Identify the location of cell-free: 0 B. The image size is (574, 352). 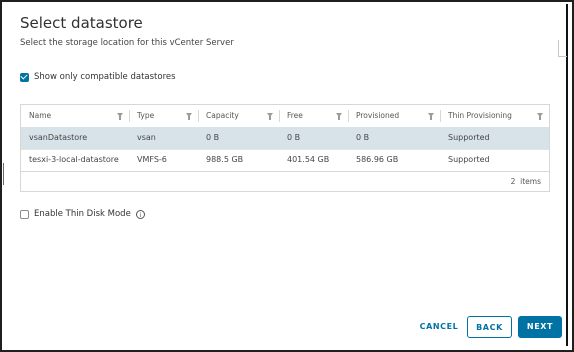
(294, 137).